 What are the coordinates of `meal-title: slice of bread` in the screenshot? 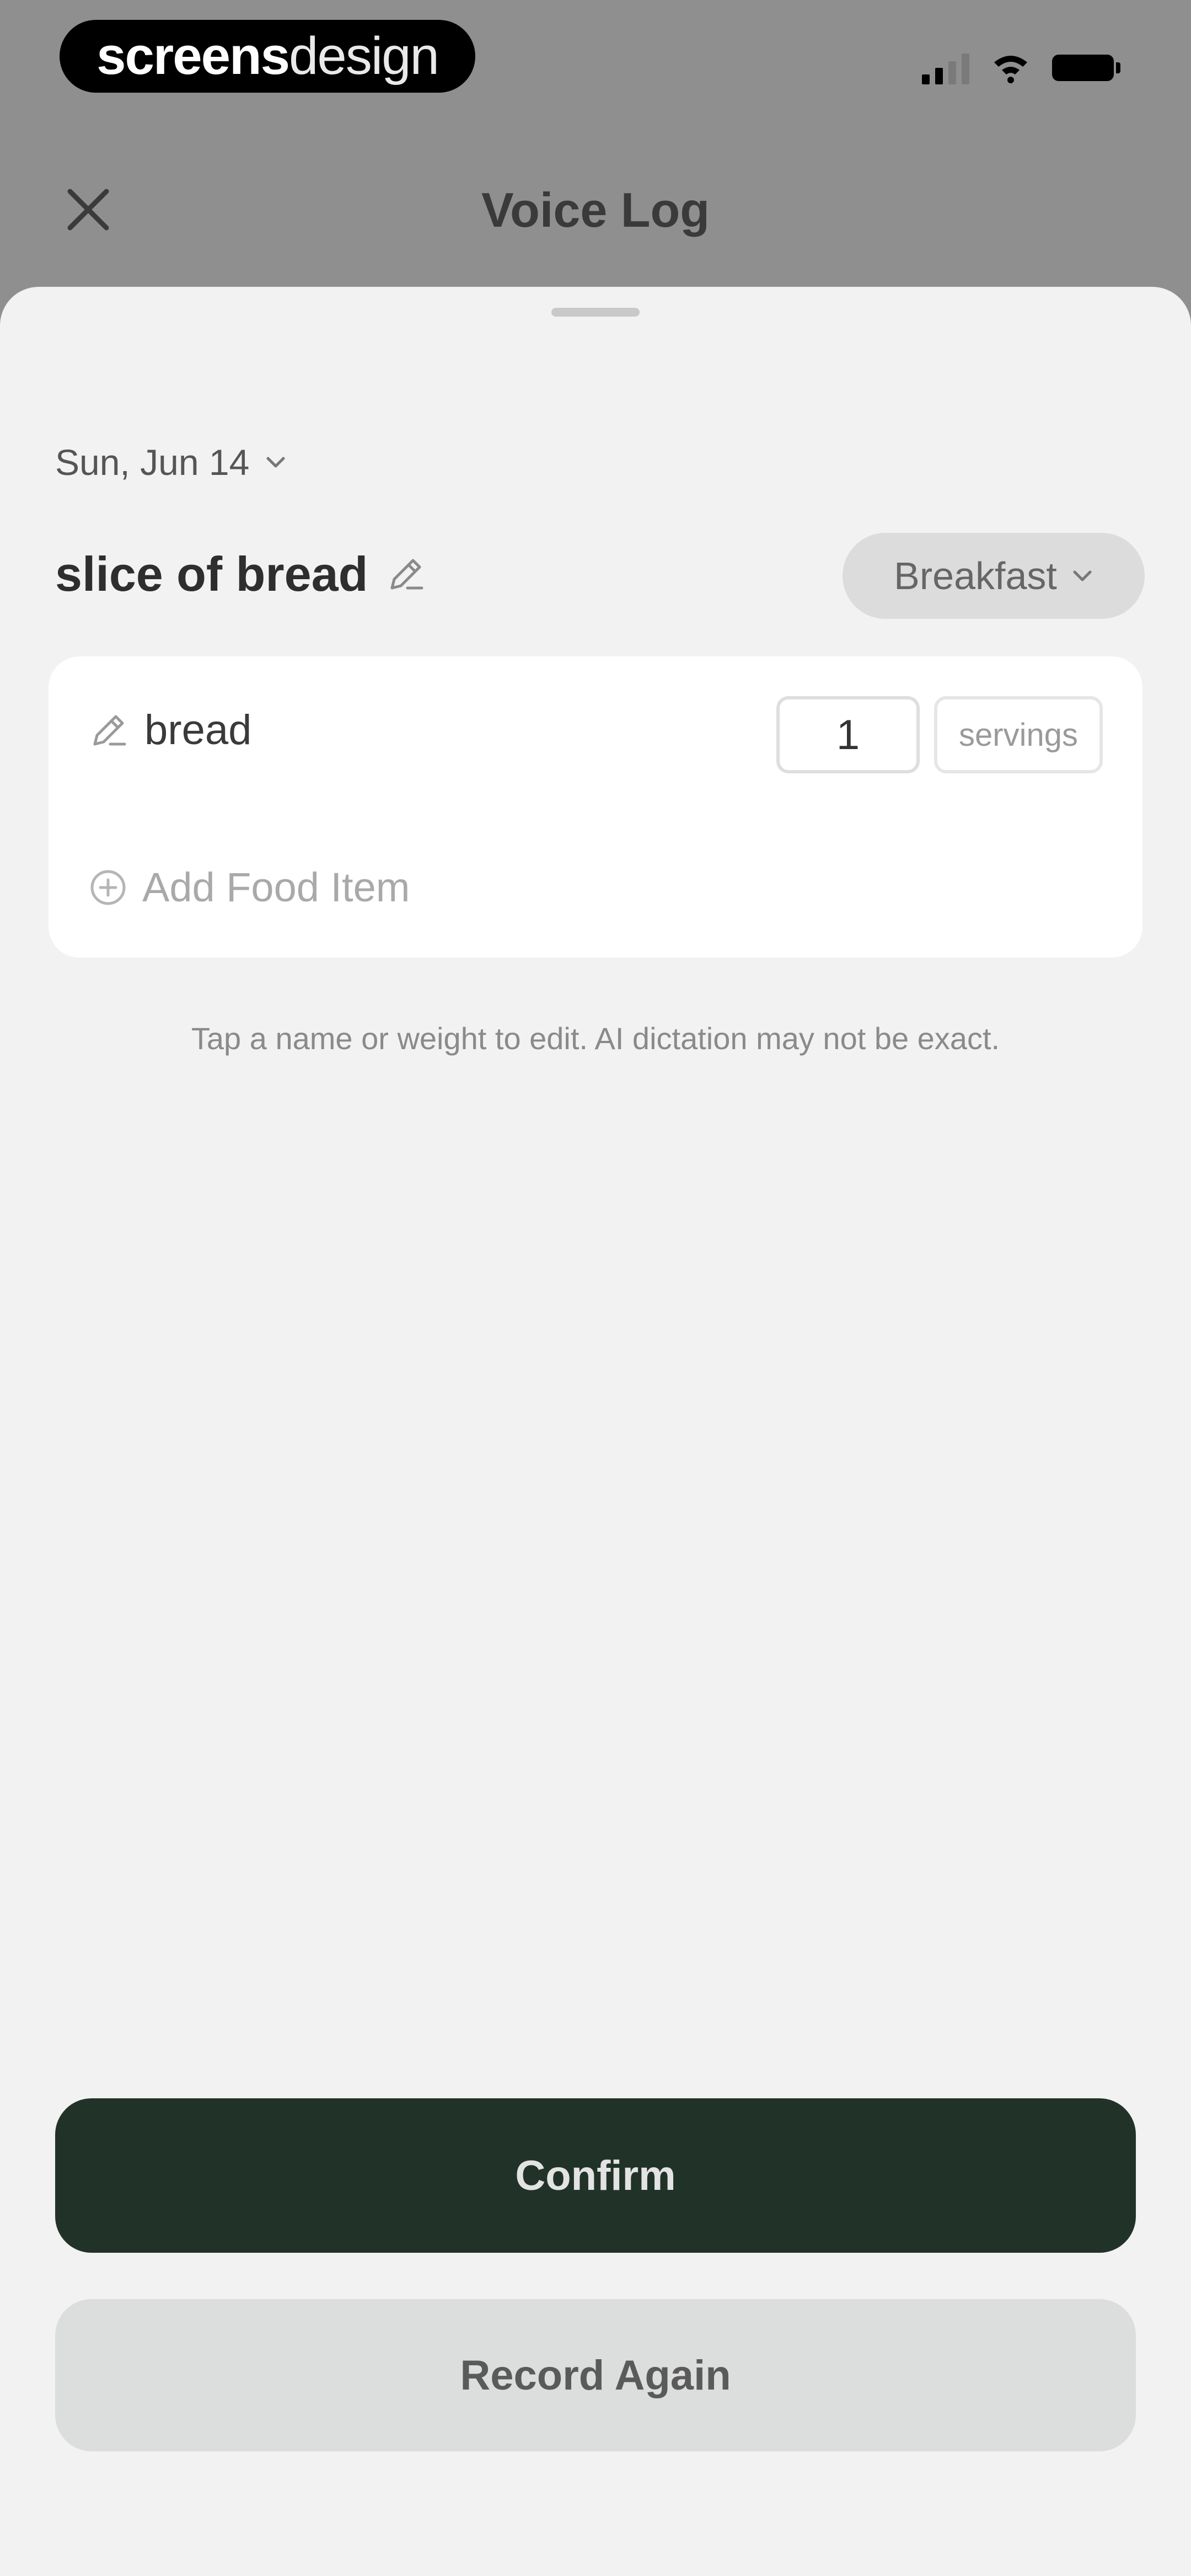 It's located at (211, 574).